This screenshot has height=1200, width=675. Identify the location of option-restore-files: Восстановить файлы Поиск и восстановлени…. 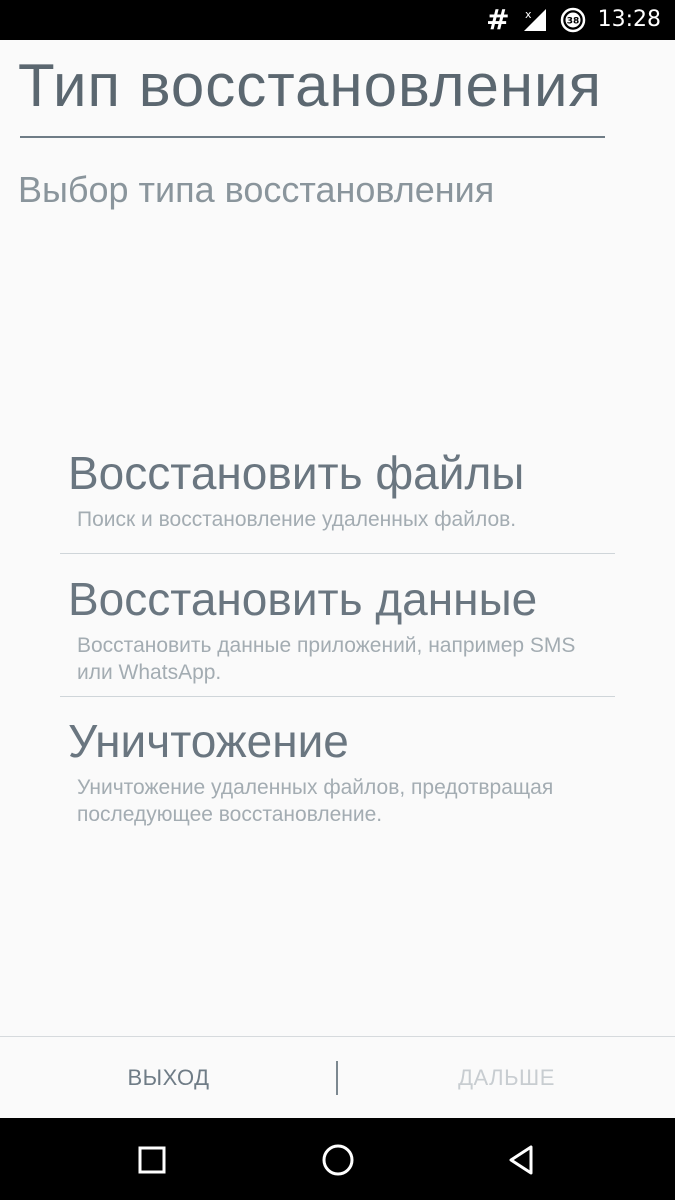
(337, 489).